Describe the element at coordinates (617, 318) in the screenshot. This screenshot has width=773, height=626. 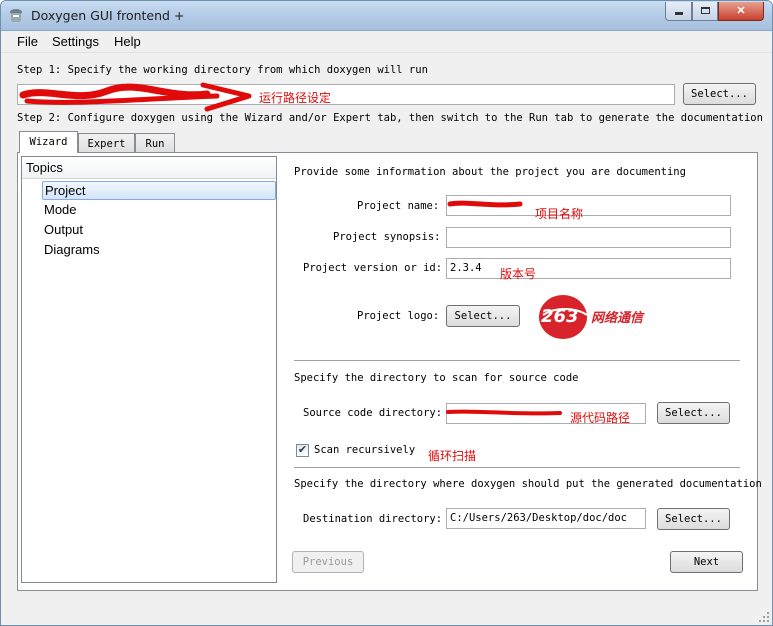
I see `brand-logo-text: 网络通信` at that location.